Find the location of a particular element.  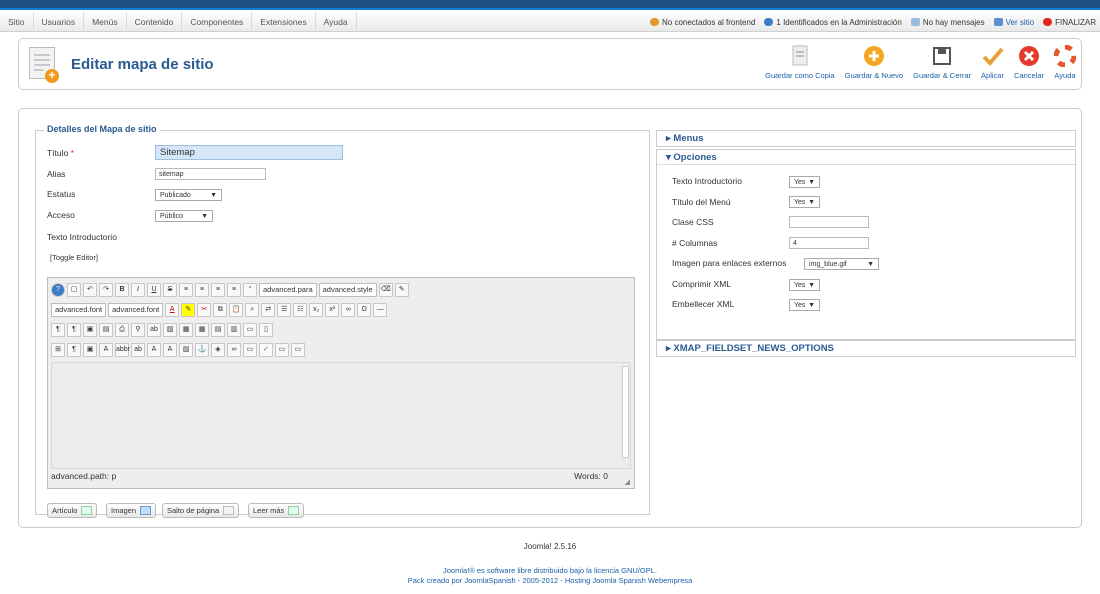

insert-image-icon: ▨ is located at coordinates (170, 330).